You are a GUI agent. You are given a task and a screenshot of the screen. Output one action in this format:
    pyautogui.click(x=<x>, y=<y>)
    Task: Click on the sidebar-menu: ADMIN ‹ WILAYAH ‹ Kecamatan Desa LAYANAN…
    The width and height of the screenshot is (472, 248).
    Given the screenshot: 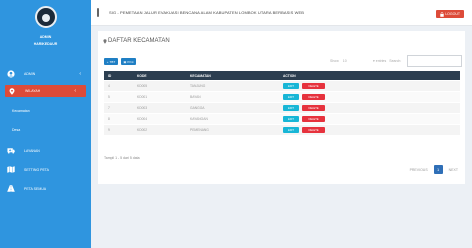 What is the action you would take?
    pyautogui.click(x=45, y=131)
    